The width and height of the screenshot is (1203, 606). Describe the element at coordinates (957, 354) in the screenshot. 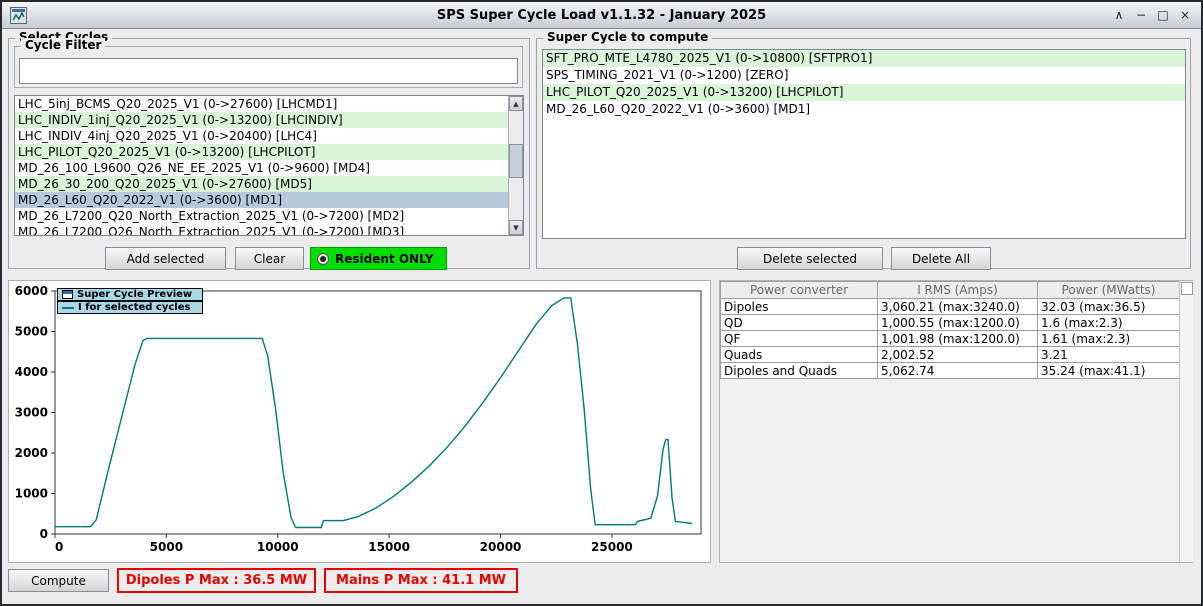

I see `table-cell: 2,002.52` at that location.